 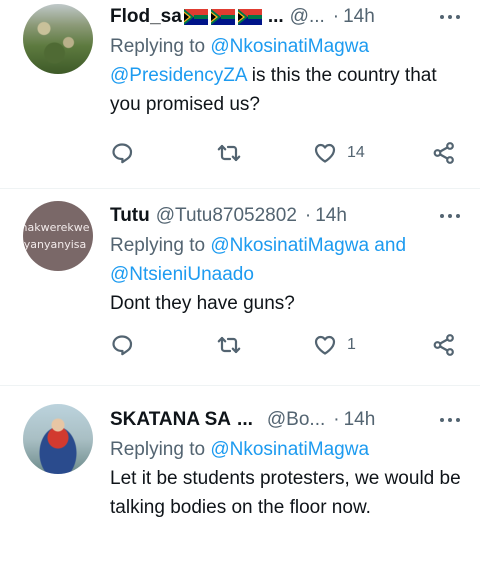 I want to click on display-name: Flod_sa, so click(x=146, y=17).